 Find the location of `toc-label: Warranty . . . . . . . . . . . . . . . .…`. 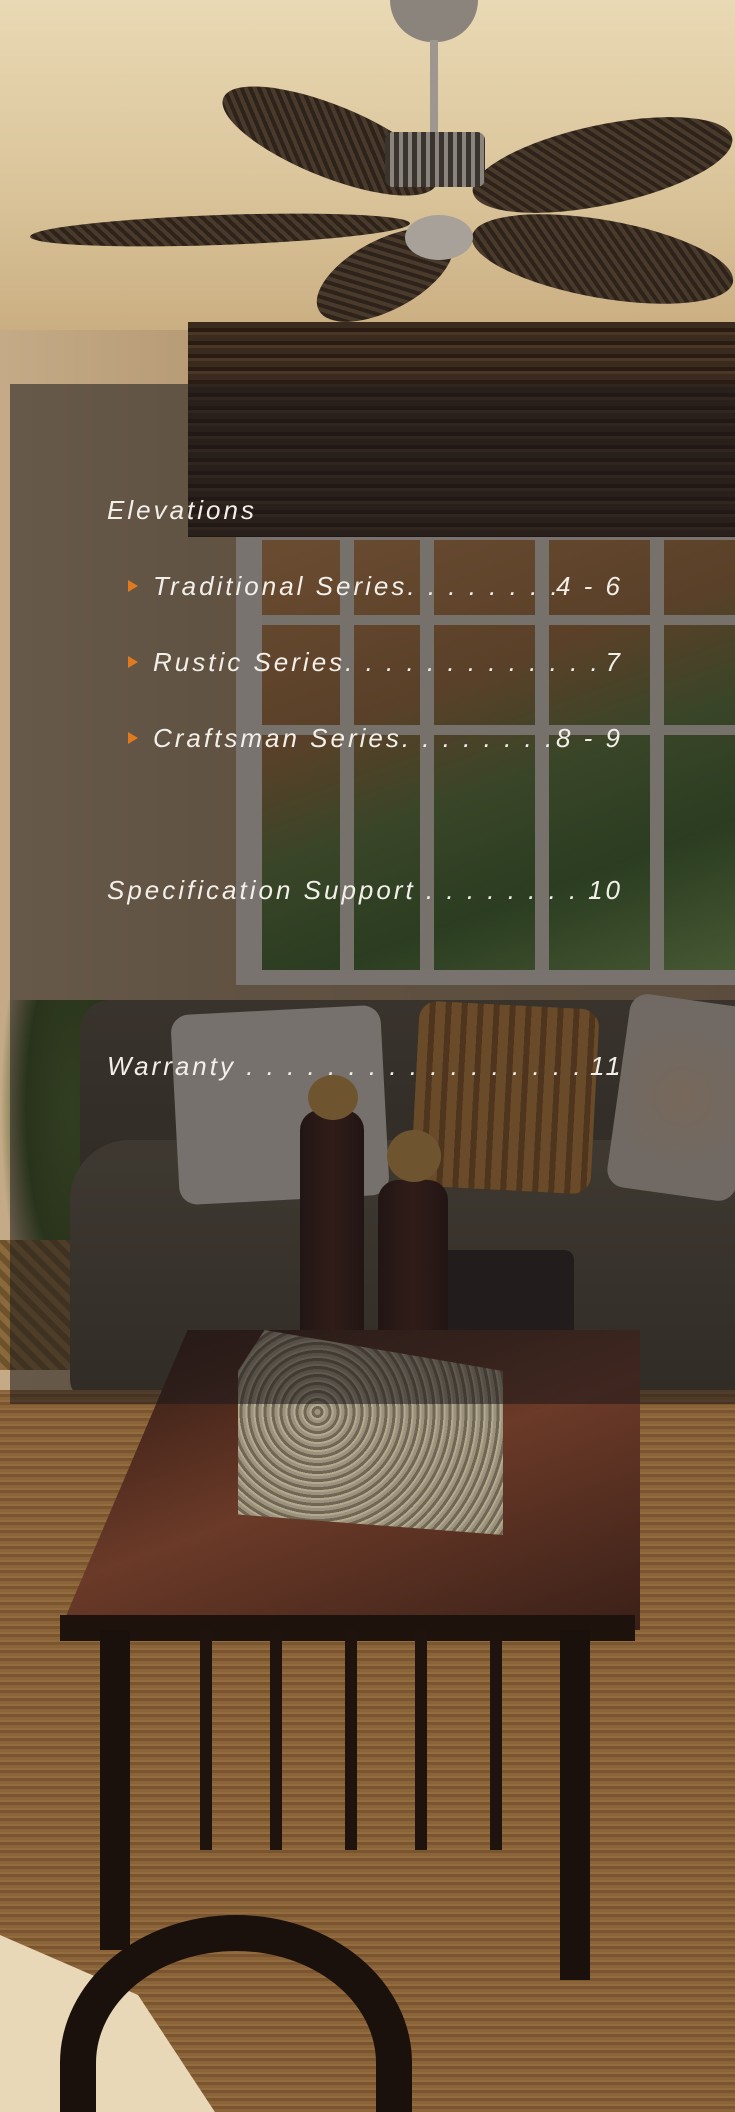

toc-label: Warranty . . . . . . . . . . . . . . . .… is located at coordinates (366, 1066).